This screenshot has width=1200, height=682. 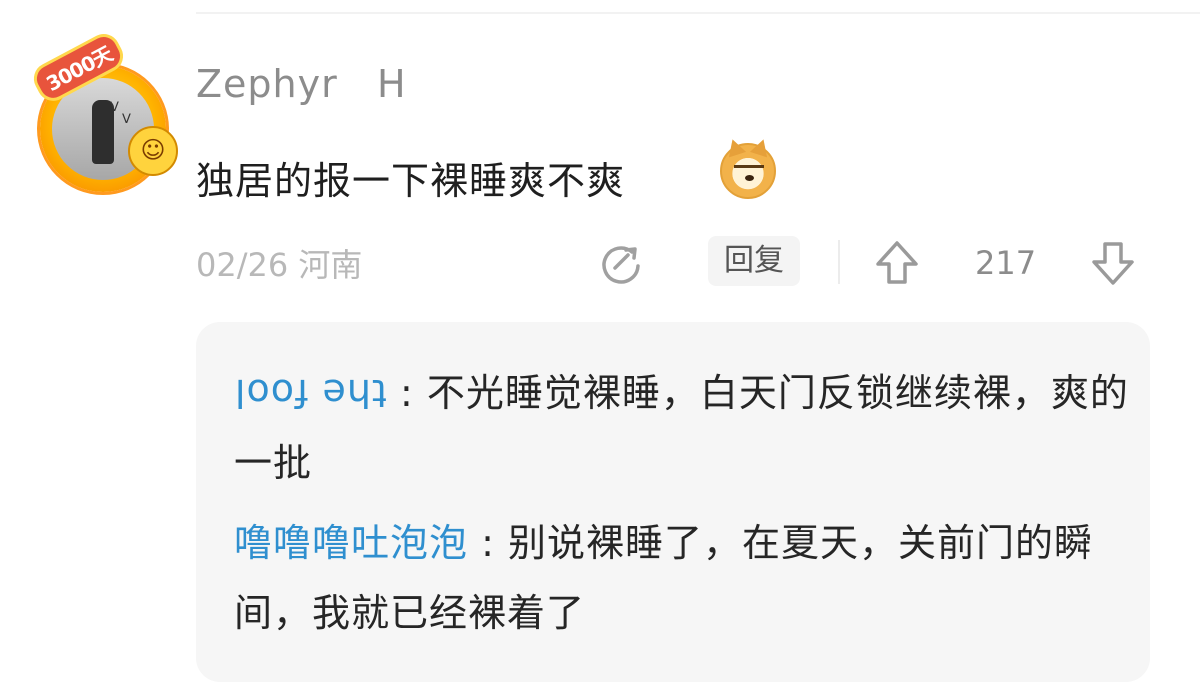 What do you see at coordinates (839, 262) in the screenshot?
I see `separator` at bounding box center [839, 262].